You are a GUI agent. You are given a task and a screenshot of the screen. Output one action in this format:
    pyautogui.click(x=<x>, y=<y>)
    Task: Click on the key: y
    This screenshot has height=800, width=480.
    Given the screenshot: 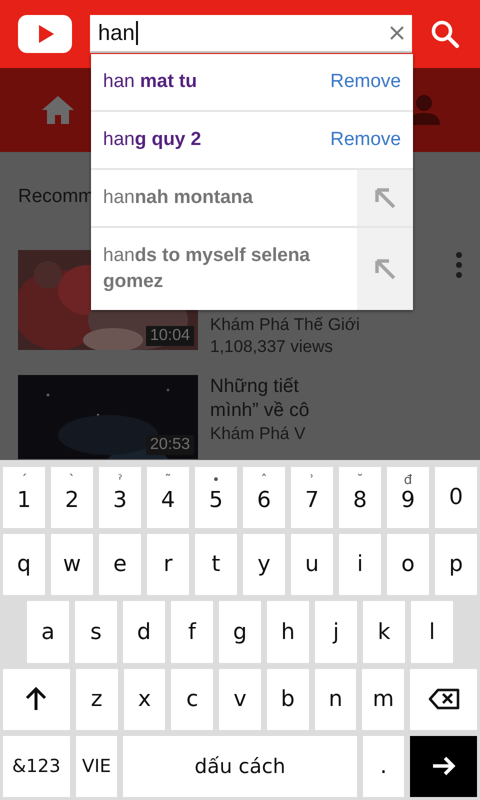 What is the action you would take?
    pyautogui.click(x=264, y=565)
    